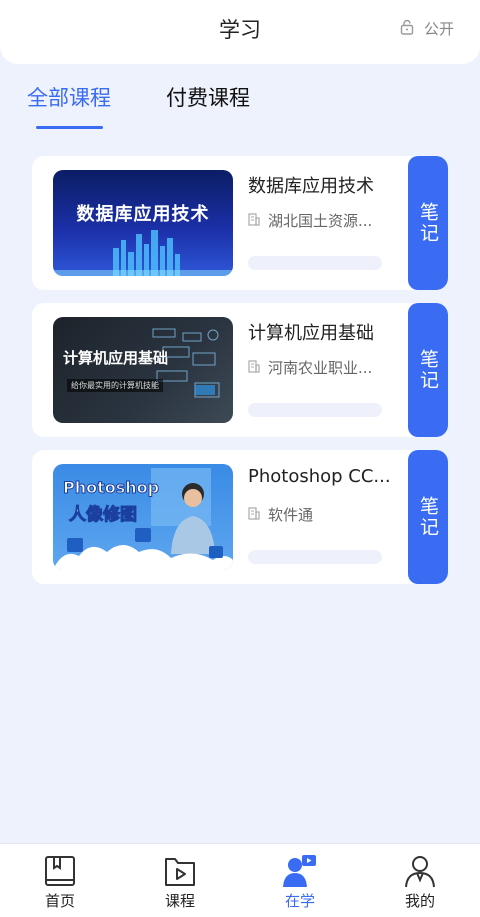  Describe the element at coordinates (179, 901) in the screenshot. I see `tabbar-label: 课程` at that location.